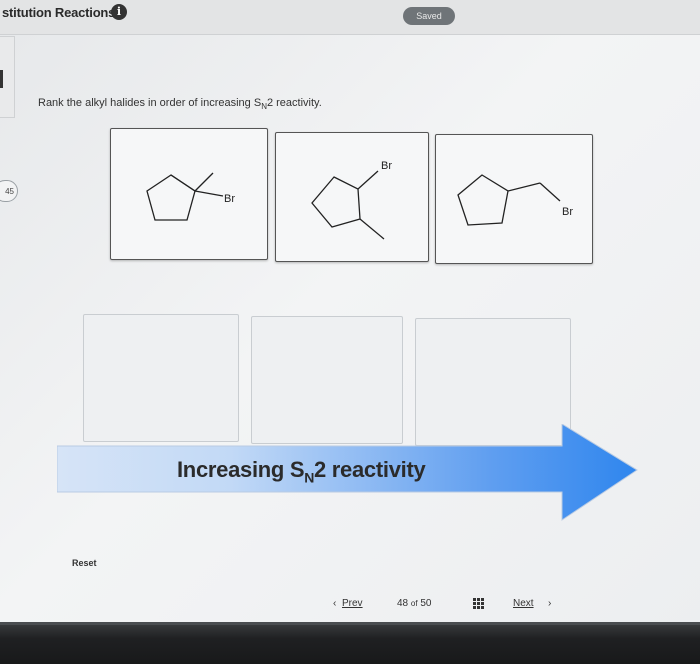 Image resolution: width=700 pixels, height=664 pixels. What do you see at coordinates (9, 191) in the screenshot?
I see `question-number-pill: 45` at bounding box center [9, 191].